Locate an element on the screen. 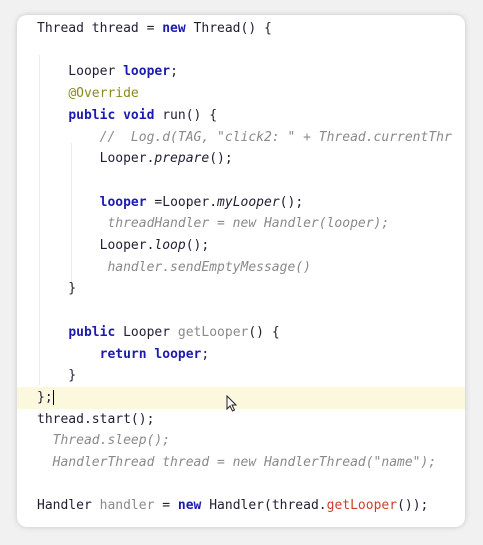 This screenshot has width=483, height=545. code-token: @Override is located at coordinates (103, 94).